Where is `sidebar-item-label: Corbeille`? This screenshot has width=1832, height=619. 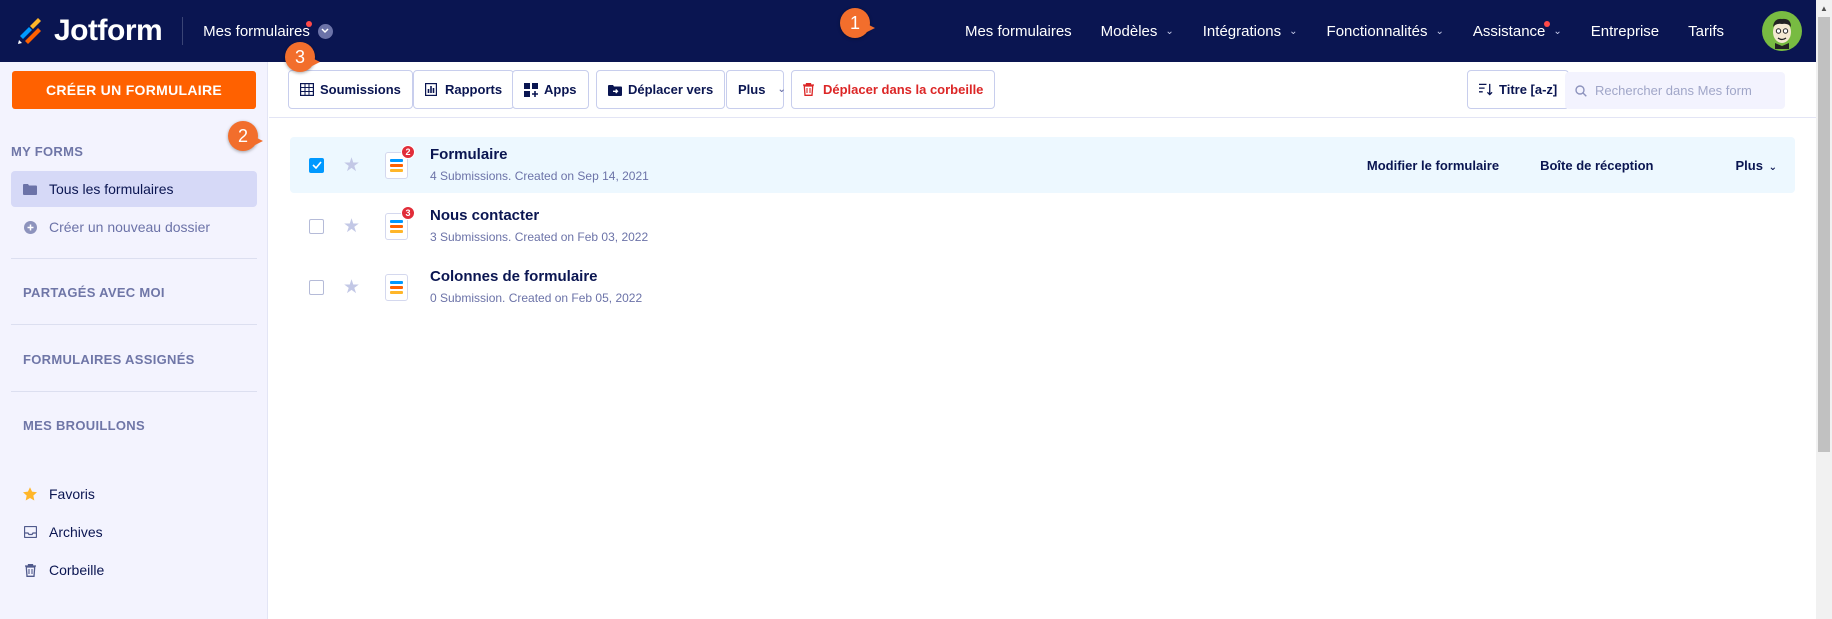
sidebar-item-label: Corbeille is located at coordinates (77, 570).